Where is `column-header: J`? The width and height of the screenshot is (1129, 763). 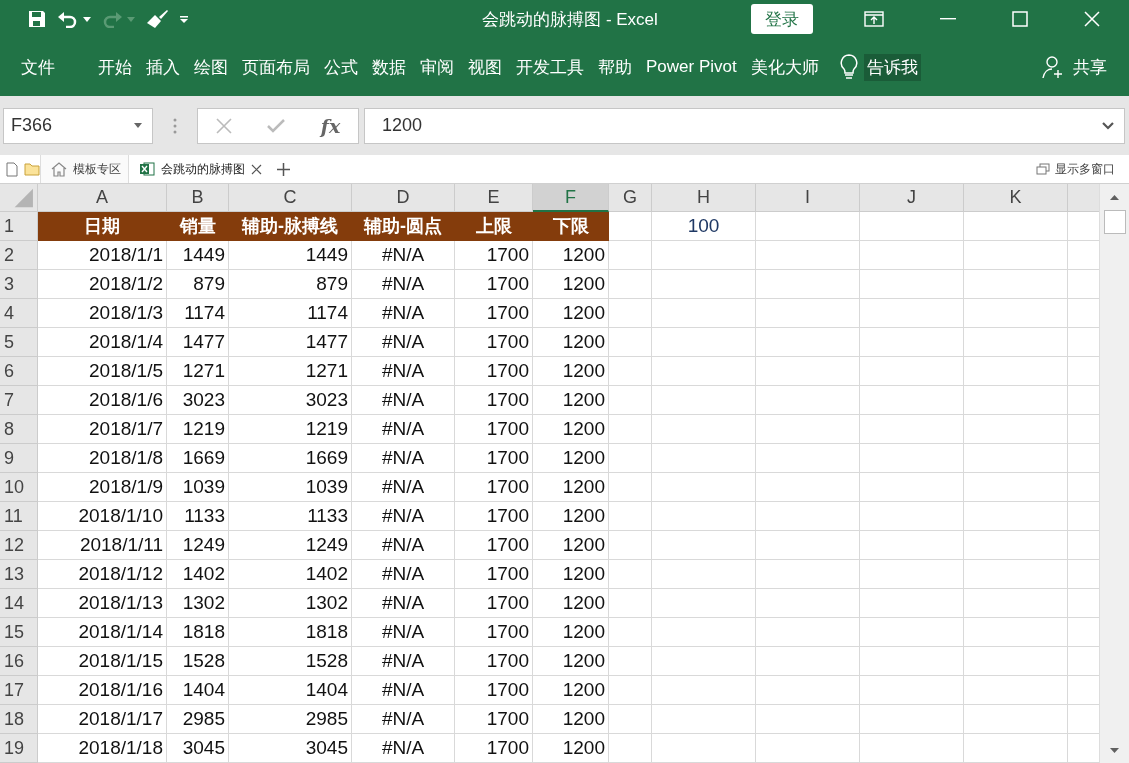
column-header: J is located at coordinates (912, 198).